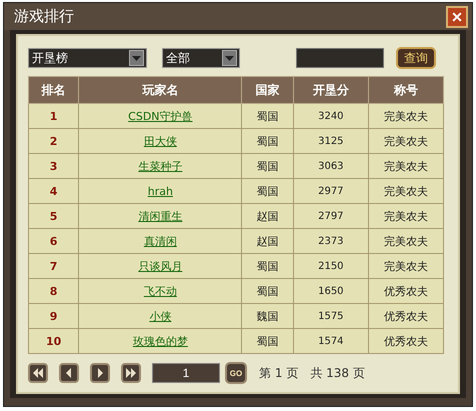 The image size is (476, 411). What do you see at coordinates (337, 373) in the screenshot?
I see `total-pages-label: 共 138 页` at bounding box center [337, 373].